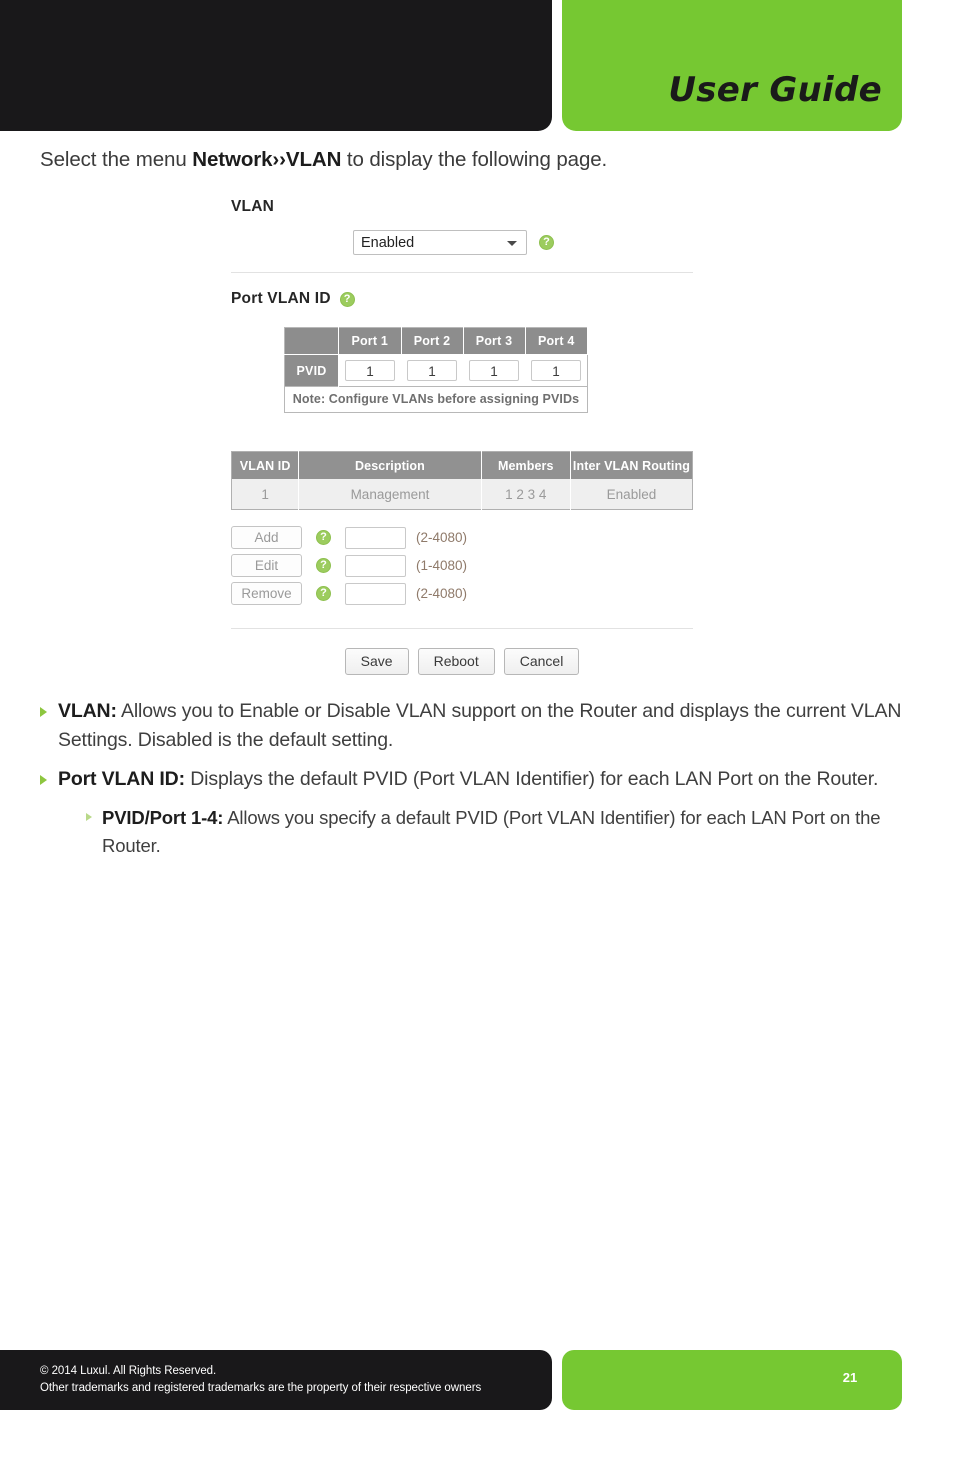 The height and width of the screenshot is (1475, 954). I want to click on intro-menu-path: Network››VLAN, so click(267, 159).